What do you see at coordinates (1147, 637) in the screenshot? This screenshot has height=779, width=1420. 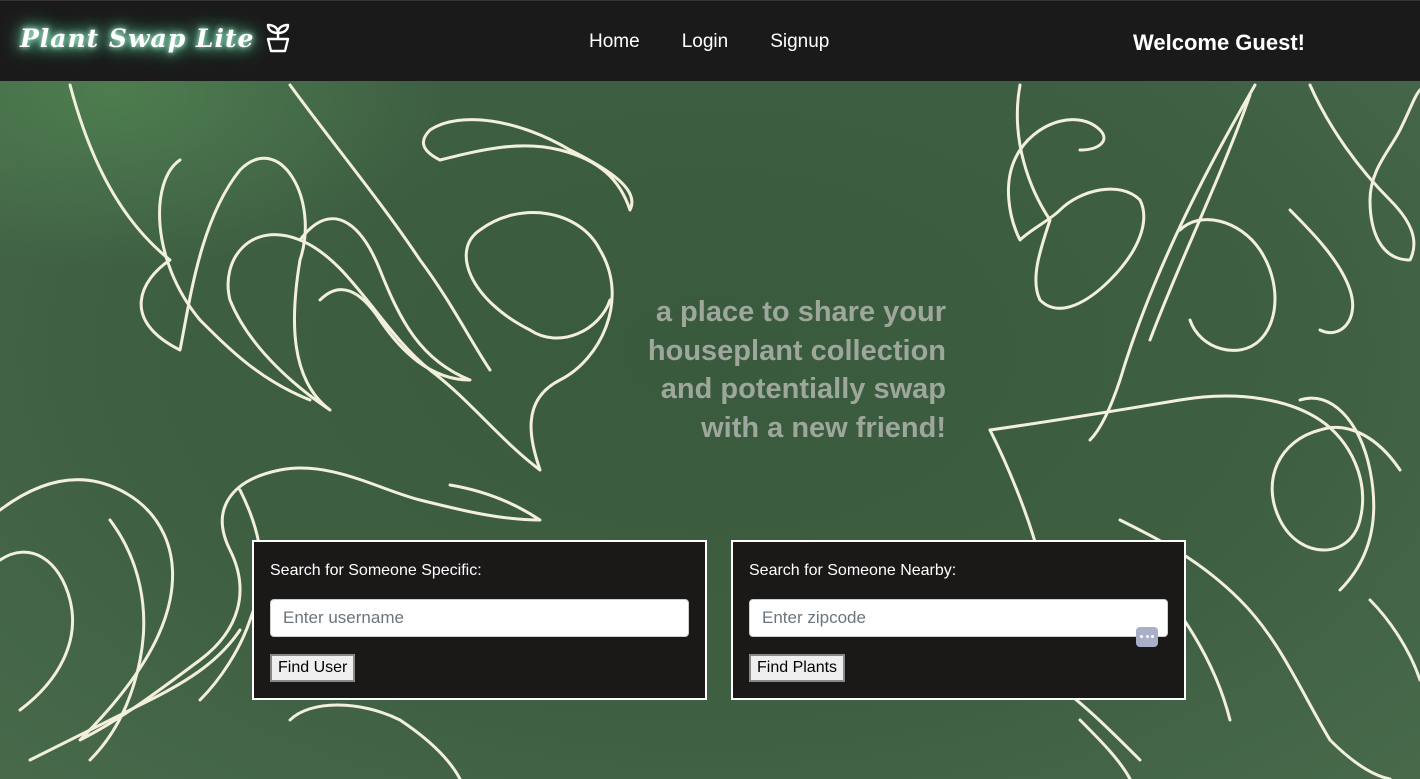 I see `keypad-icon` at bounding box center [1147, 637].